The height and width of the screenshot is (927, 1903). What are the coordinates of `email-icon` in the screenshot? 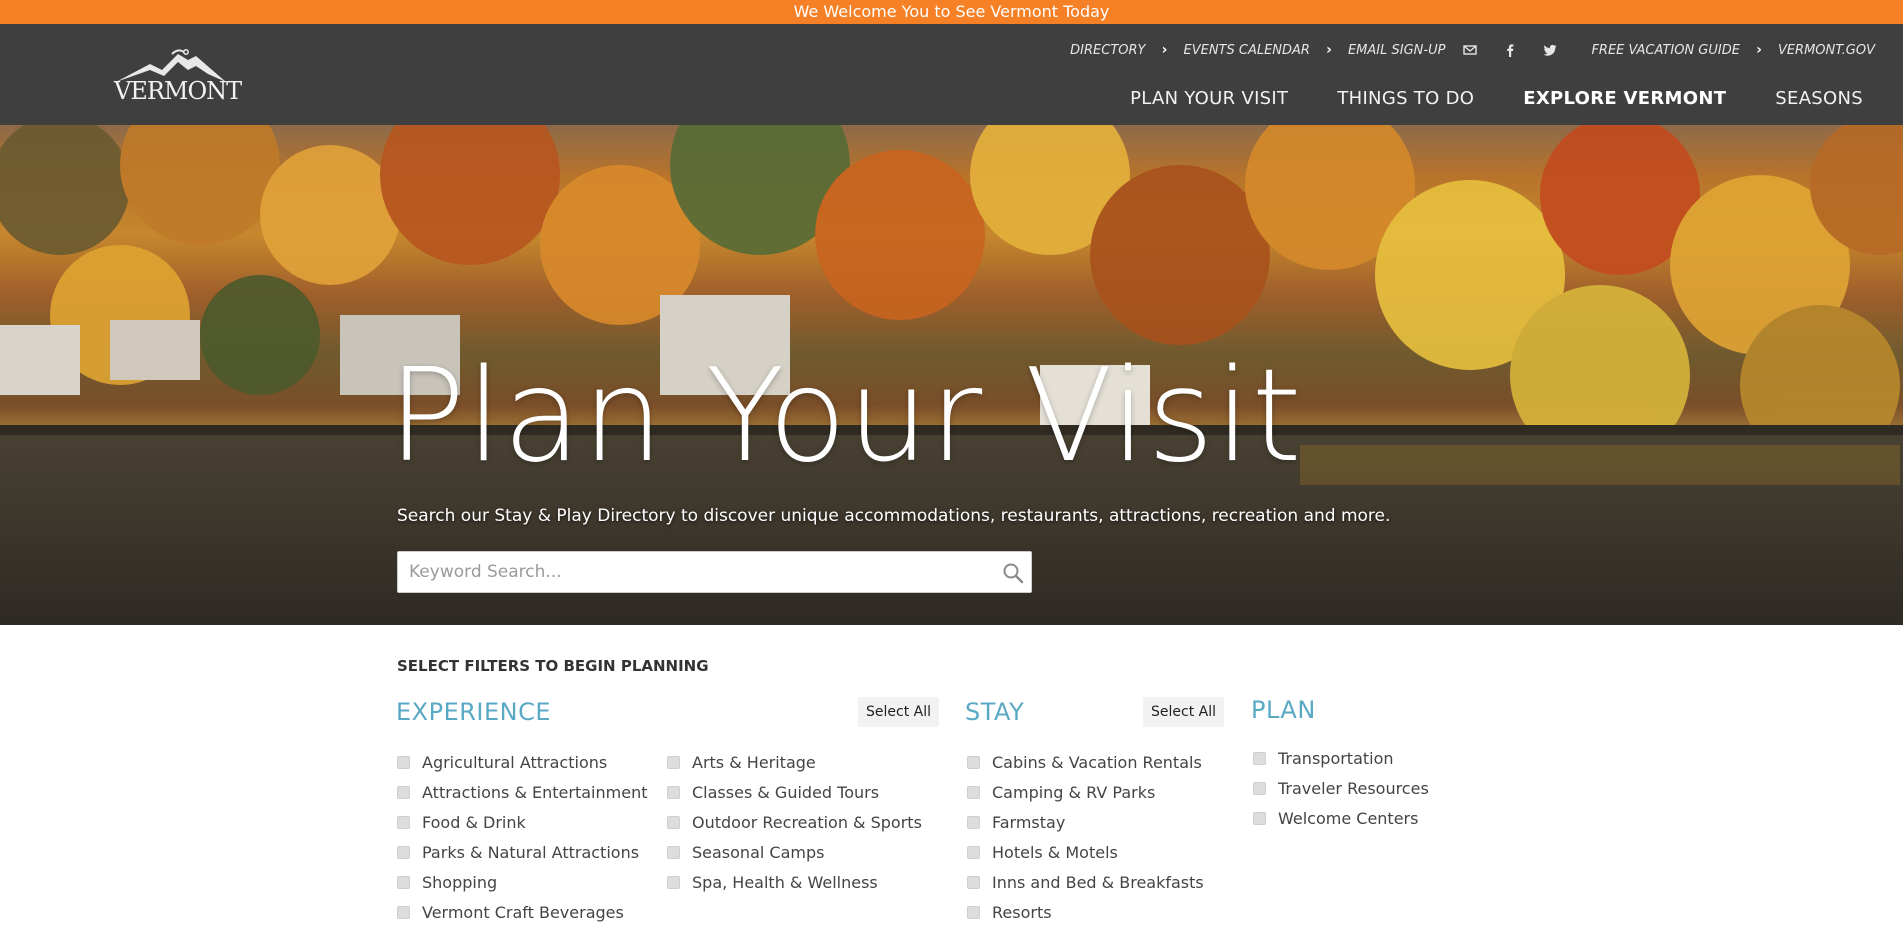 It's located at (1470, 50).